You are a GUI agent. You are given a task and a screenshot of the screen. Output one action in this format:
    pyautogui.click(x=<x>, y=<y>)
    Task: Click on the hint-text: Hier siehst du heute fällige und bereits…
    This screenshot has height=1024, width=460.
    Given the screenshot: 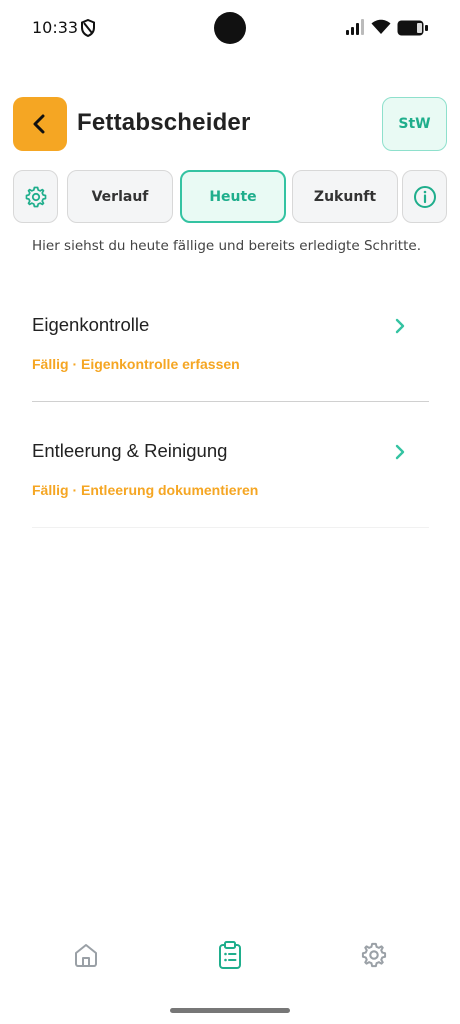 What is the action you would take?
    pyautogui.click(x=226, y=246)
    